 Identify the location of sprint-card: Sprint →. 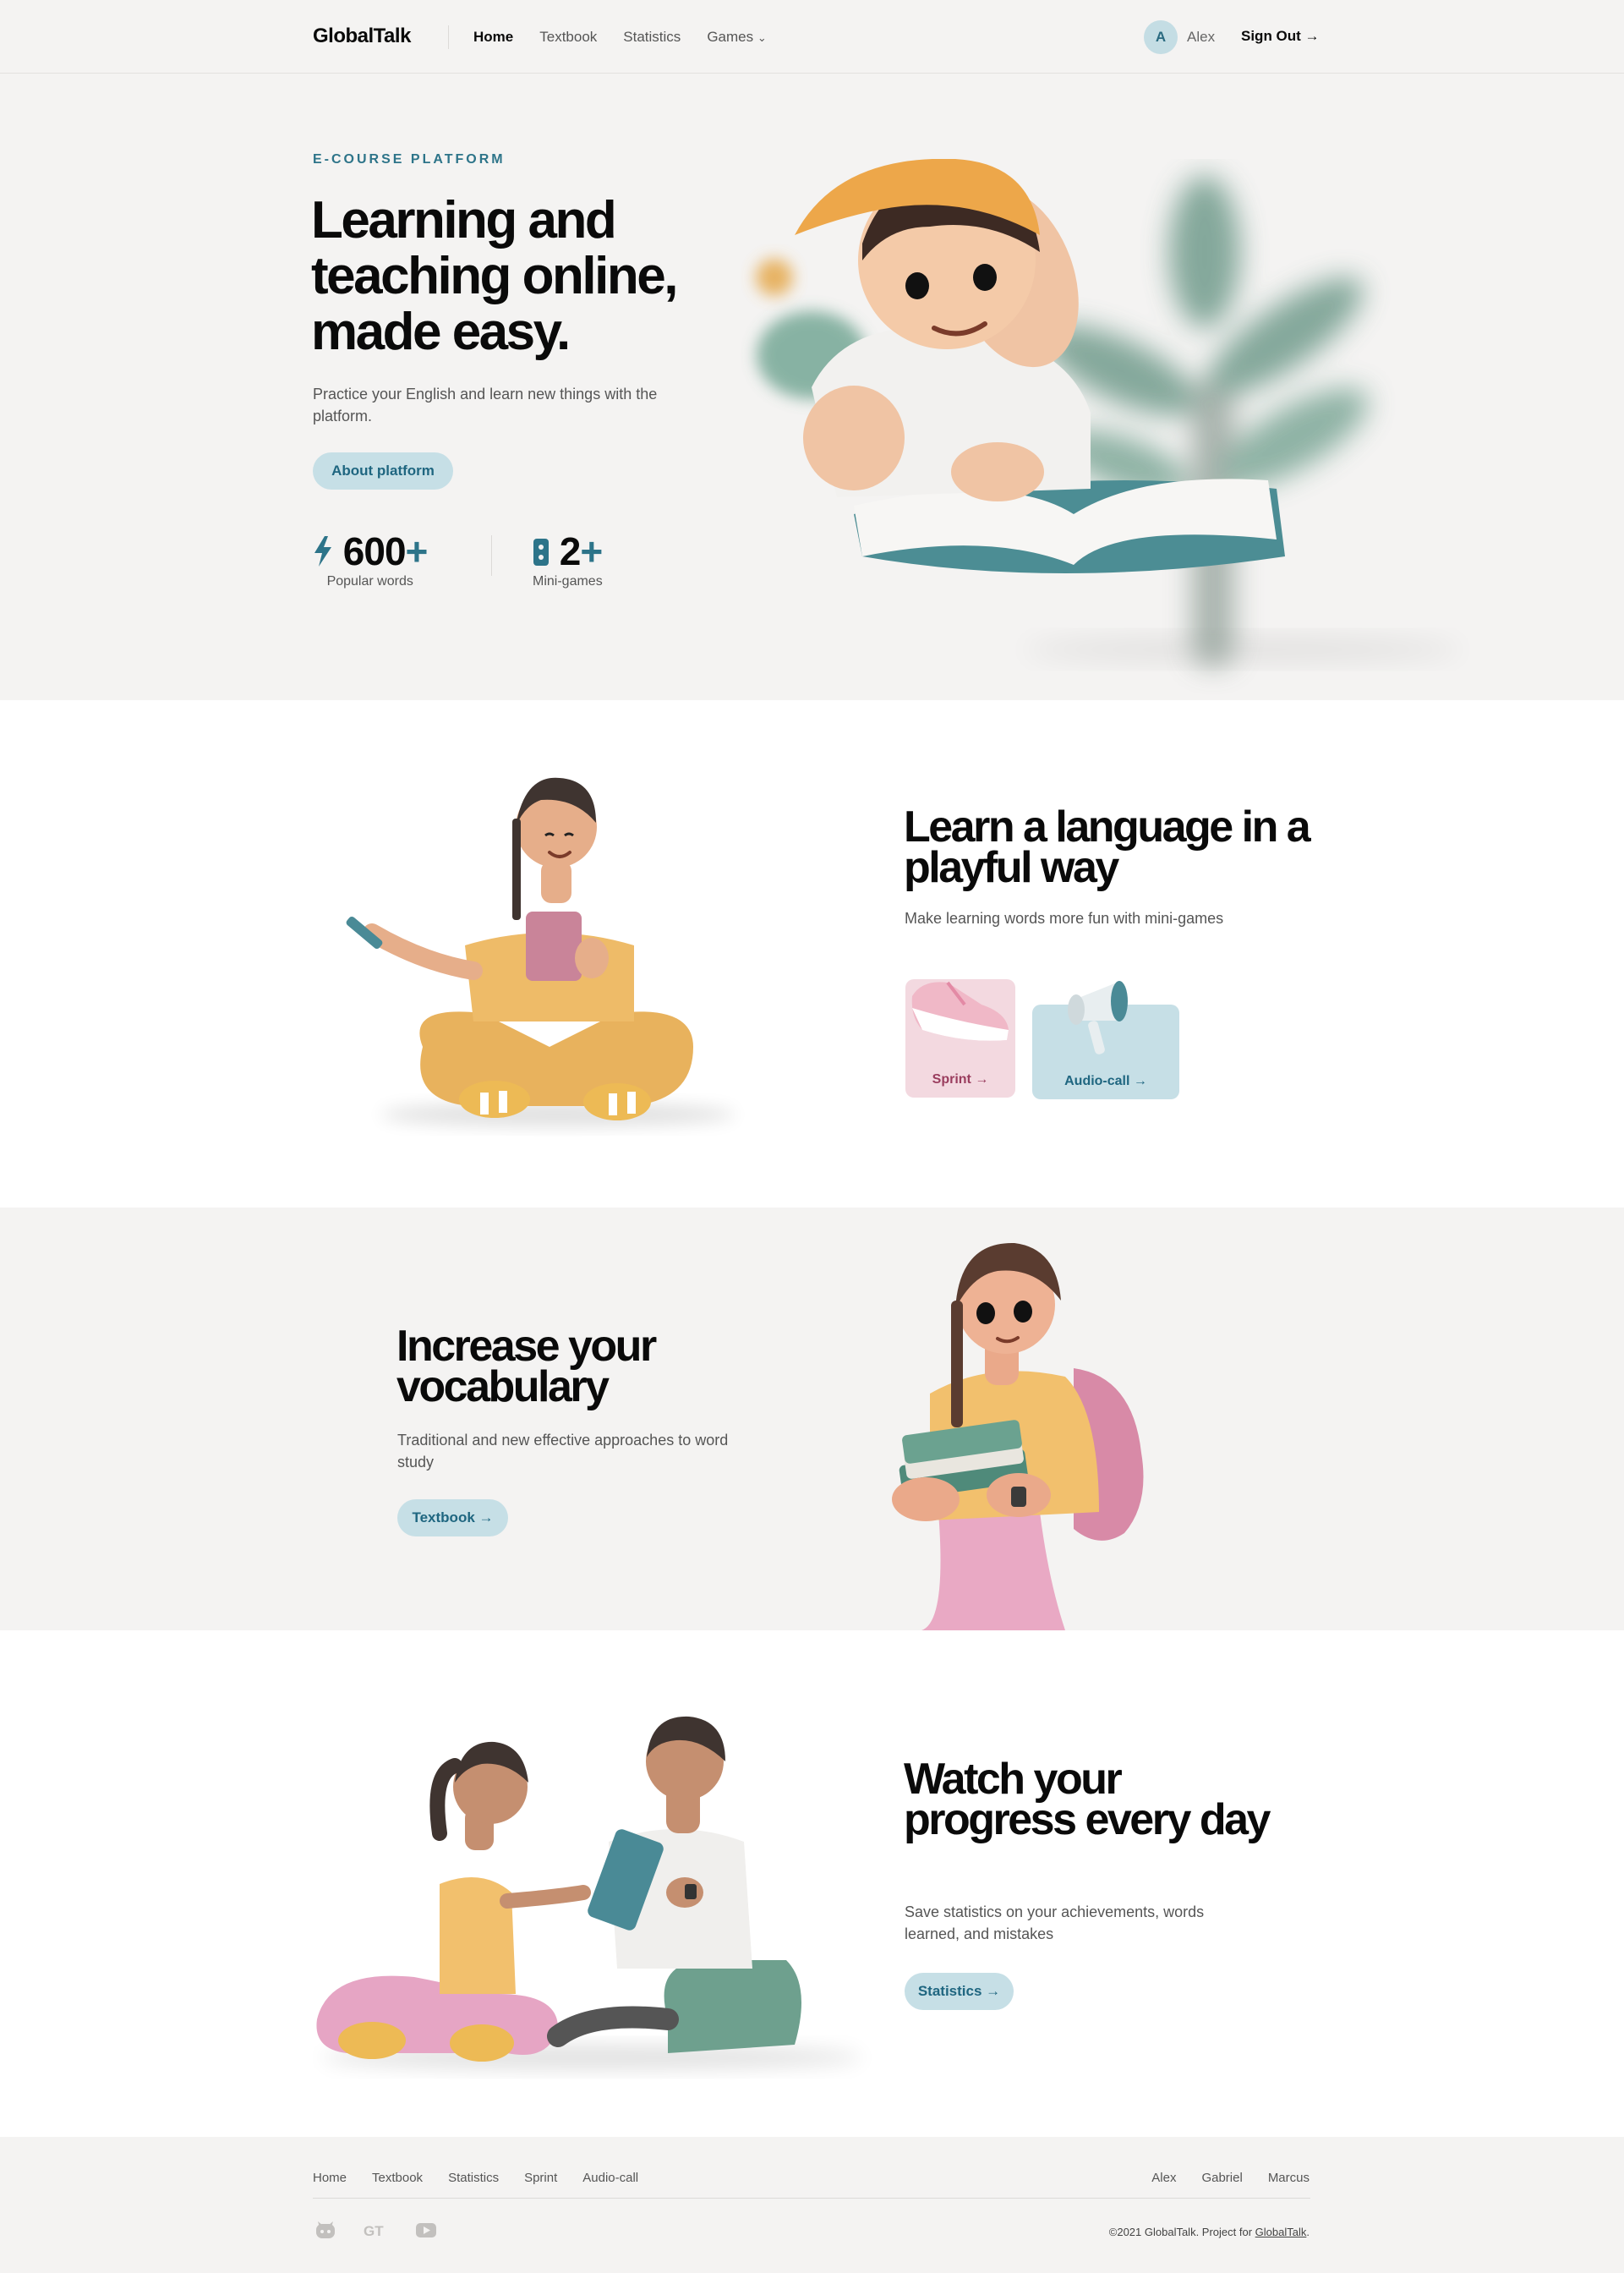
(960, 1038).